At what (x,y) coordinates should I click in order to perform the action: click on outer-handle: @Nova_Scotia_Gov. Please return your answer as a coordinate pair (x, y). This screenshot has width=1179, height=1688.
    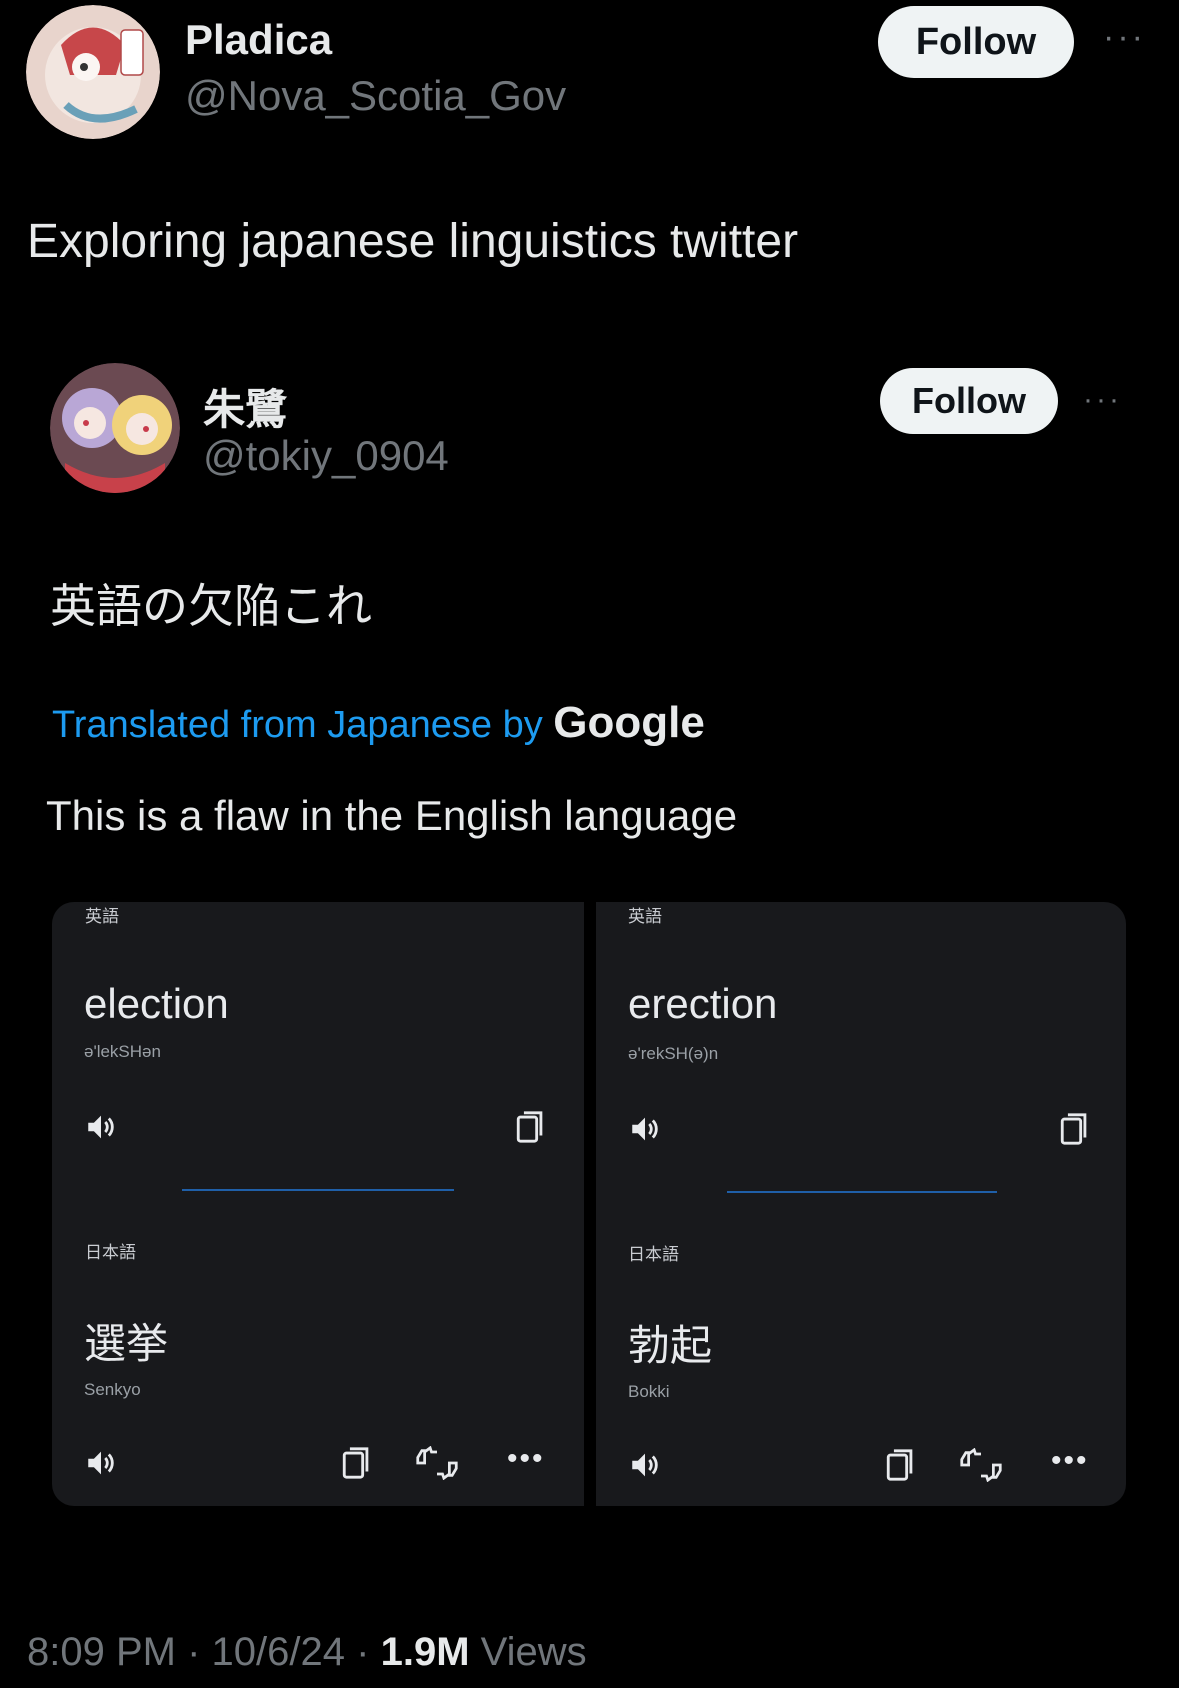
    Looking at the image, I should click on (375, 96).